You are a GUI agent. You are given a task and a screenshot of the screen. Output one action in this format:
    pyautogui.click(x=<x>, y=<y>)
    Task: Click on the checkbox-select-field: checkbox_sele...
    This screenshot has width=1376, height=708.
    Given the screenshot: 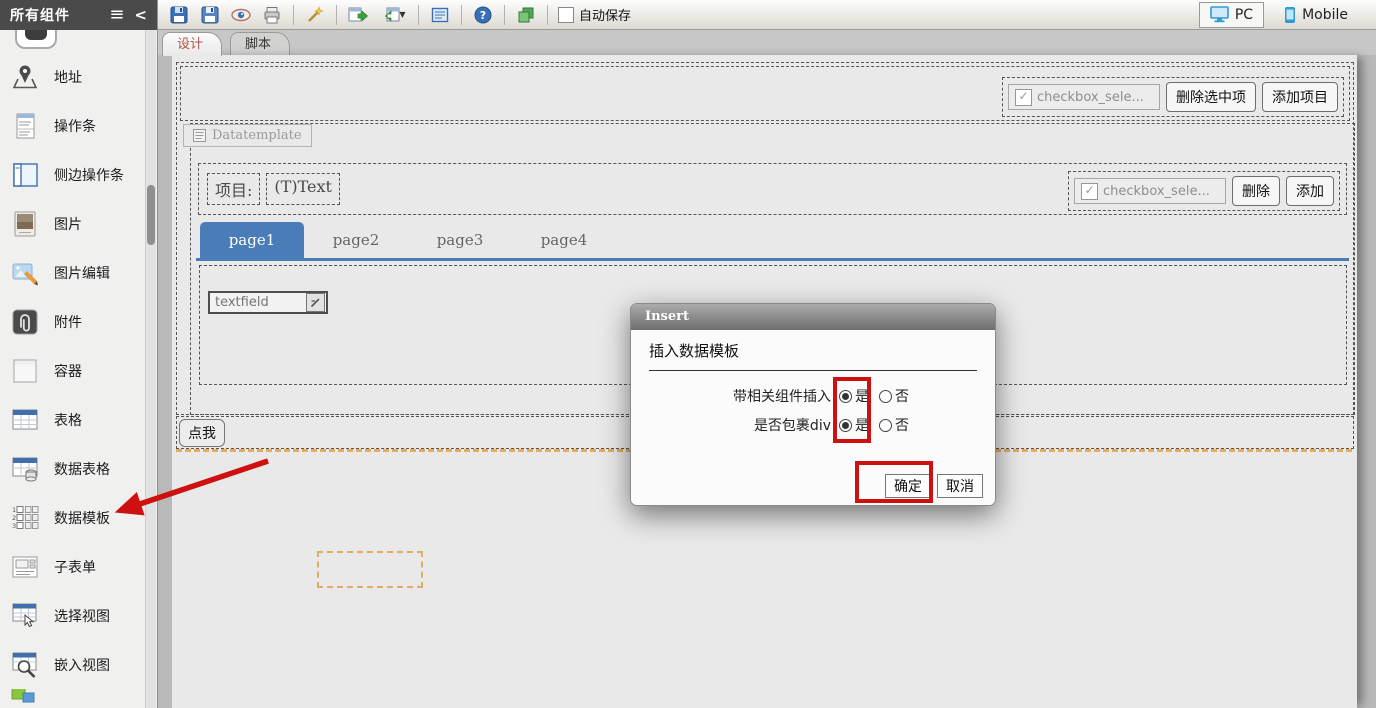 What is the action you would take?
    pyautogui.click(x=1150, y=191)
    